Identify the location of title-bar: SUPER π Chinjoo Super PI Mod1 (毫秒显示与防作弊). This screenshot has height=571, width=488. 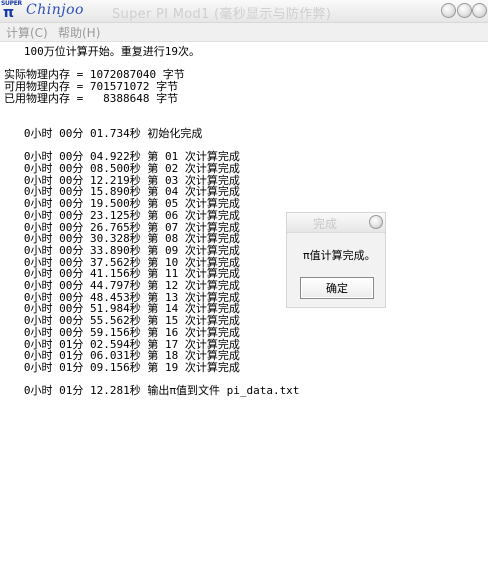
(244, 11).